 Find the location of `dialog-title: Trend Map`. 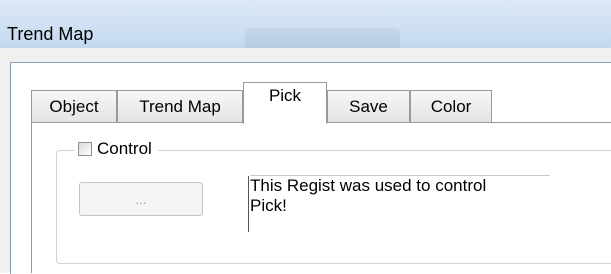

dialog-title: Trend Map is located at coordinates (50, 34).